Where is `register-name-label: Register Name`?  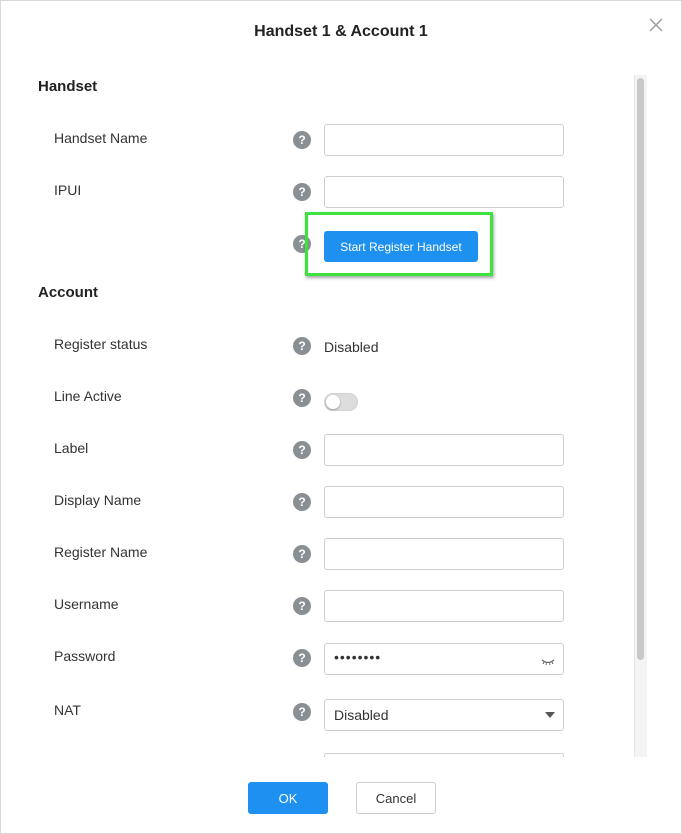
register-name-label: Register Name is located at coordinates (101, 552).